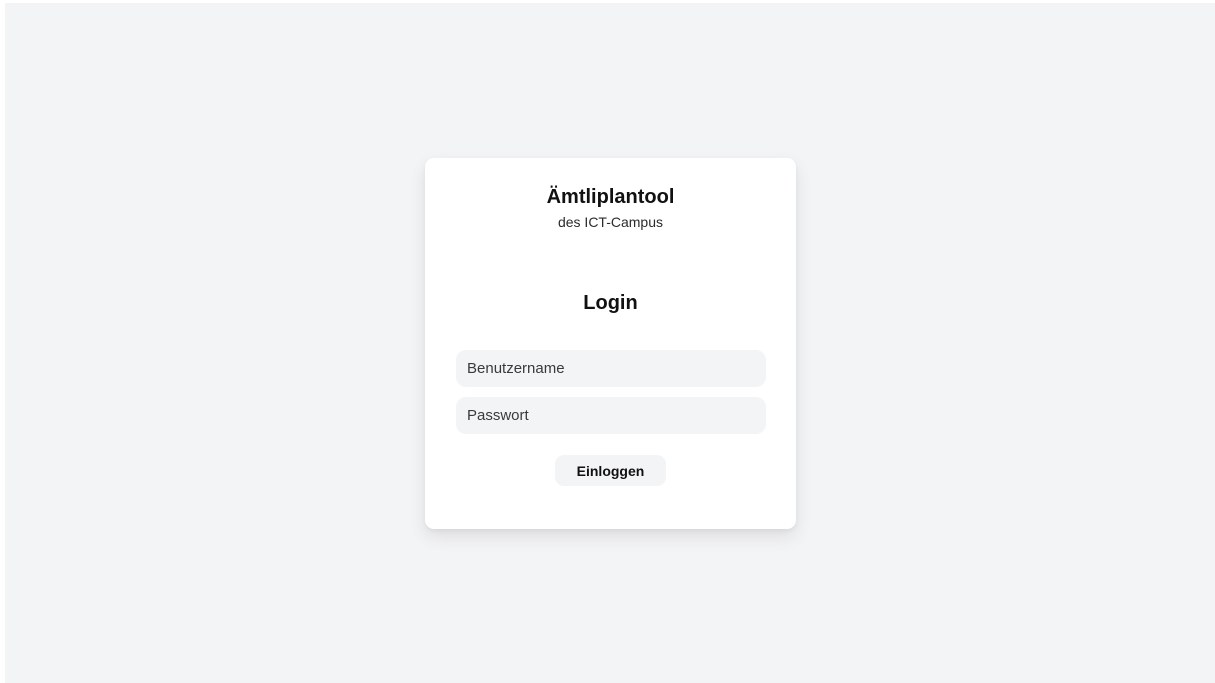 The width and height of the screenshot is (1215, 683). What do you see at coordinates (611, 368) in the screenshot?
I see `username-input` at bounding box center [611, 368].